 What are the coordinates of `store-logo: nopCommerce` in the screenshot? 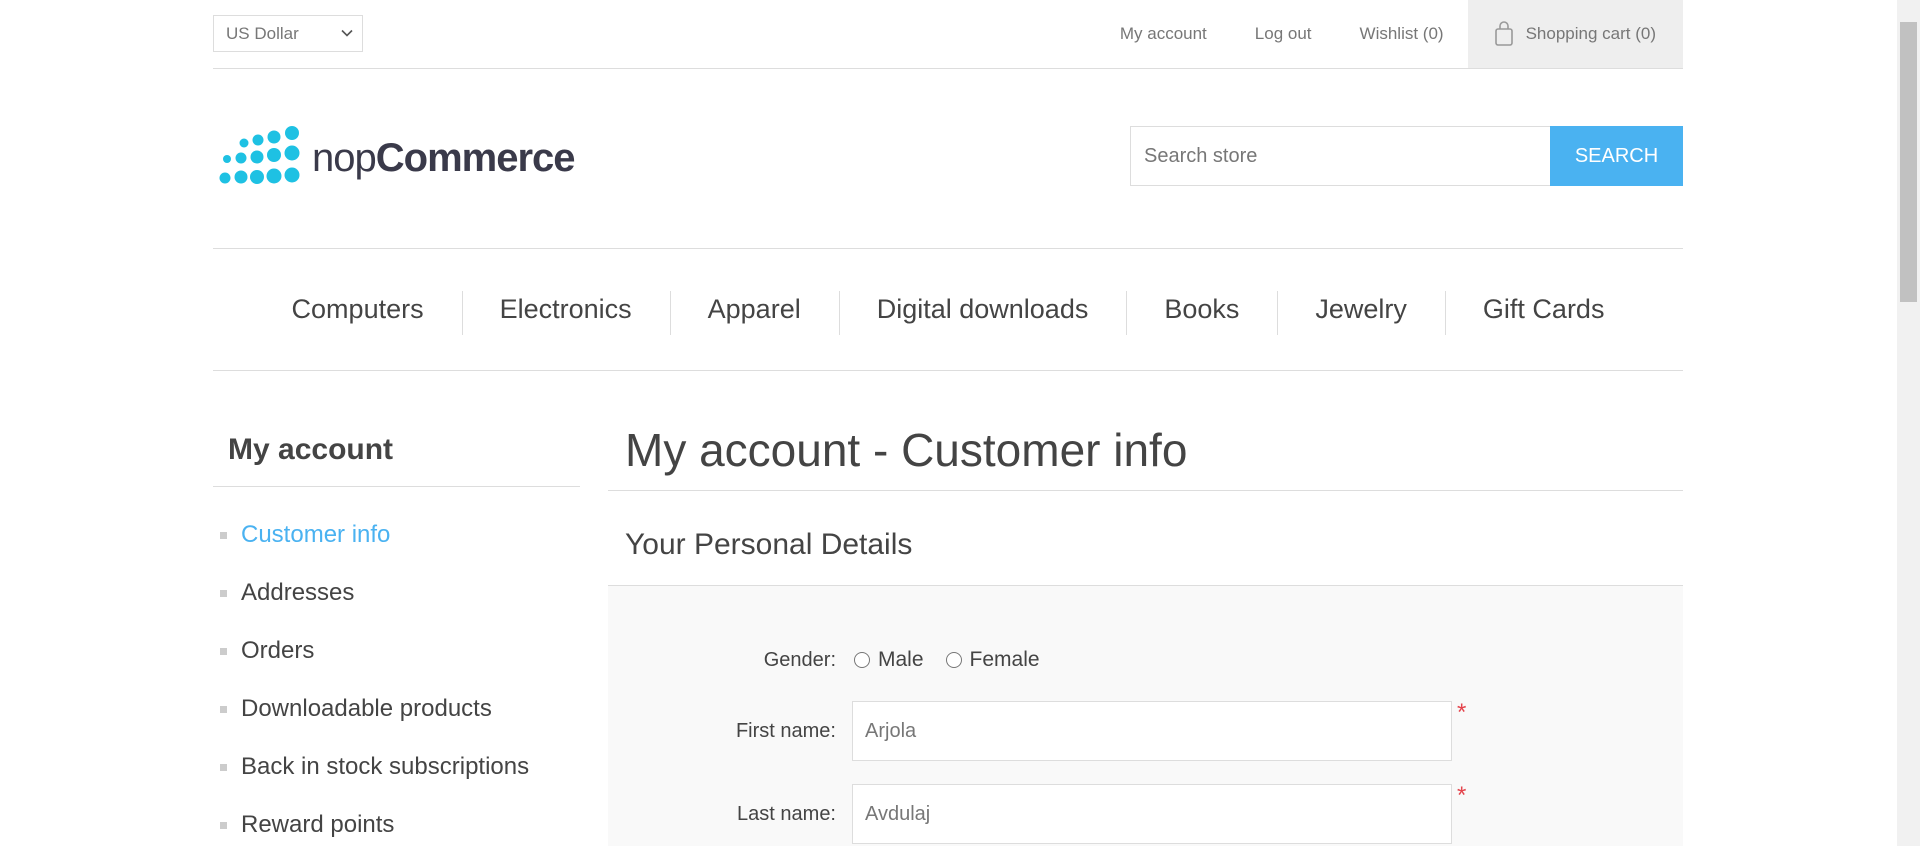 It's located at (399, 158).